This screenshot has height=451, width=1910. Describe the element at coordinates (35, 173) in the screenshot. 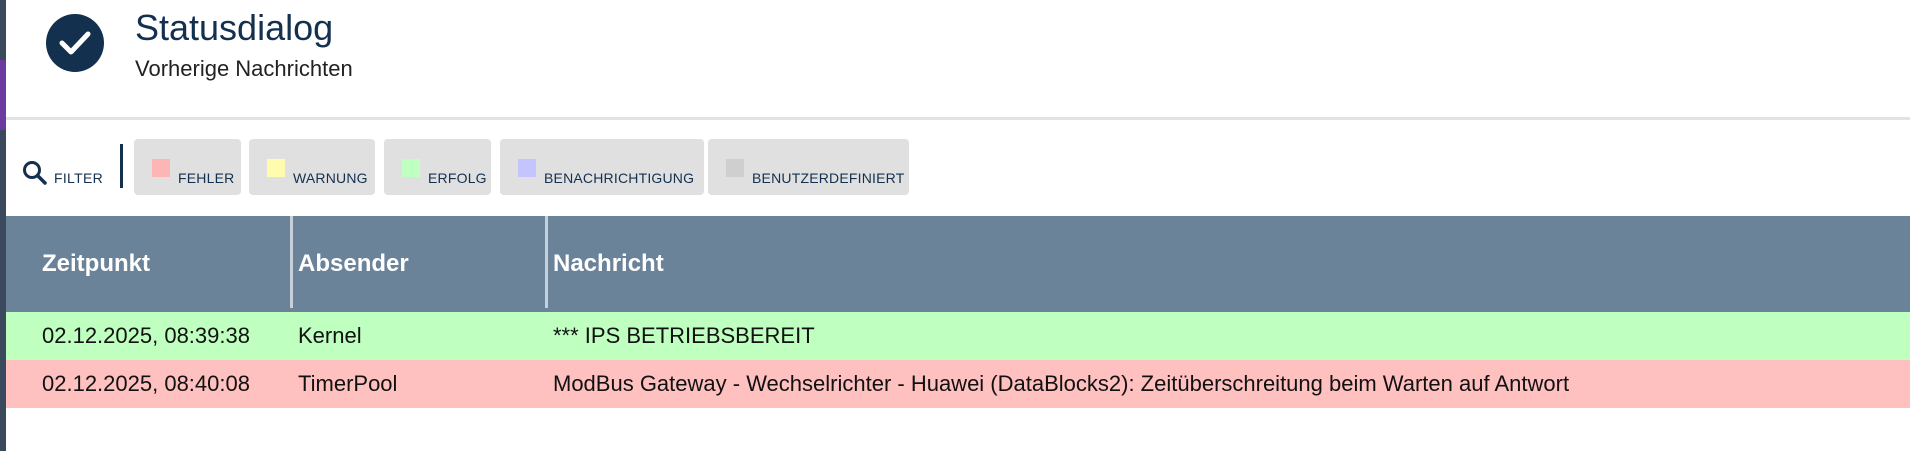

I see `search-icon` at that location.